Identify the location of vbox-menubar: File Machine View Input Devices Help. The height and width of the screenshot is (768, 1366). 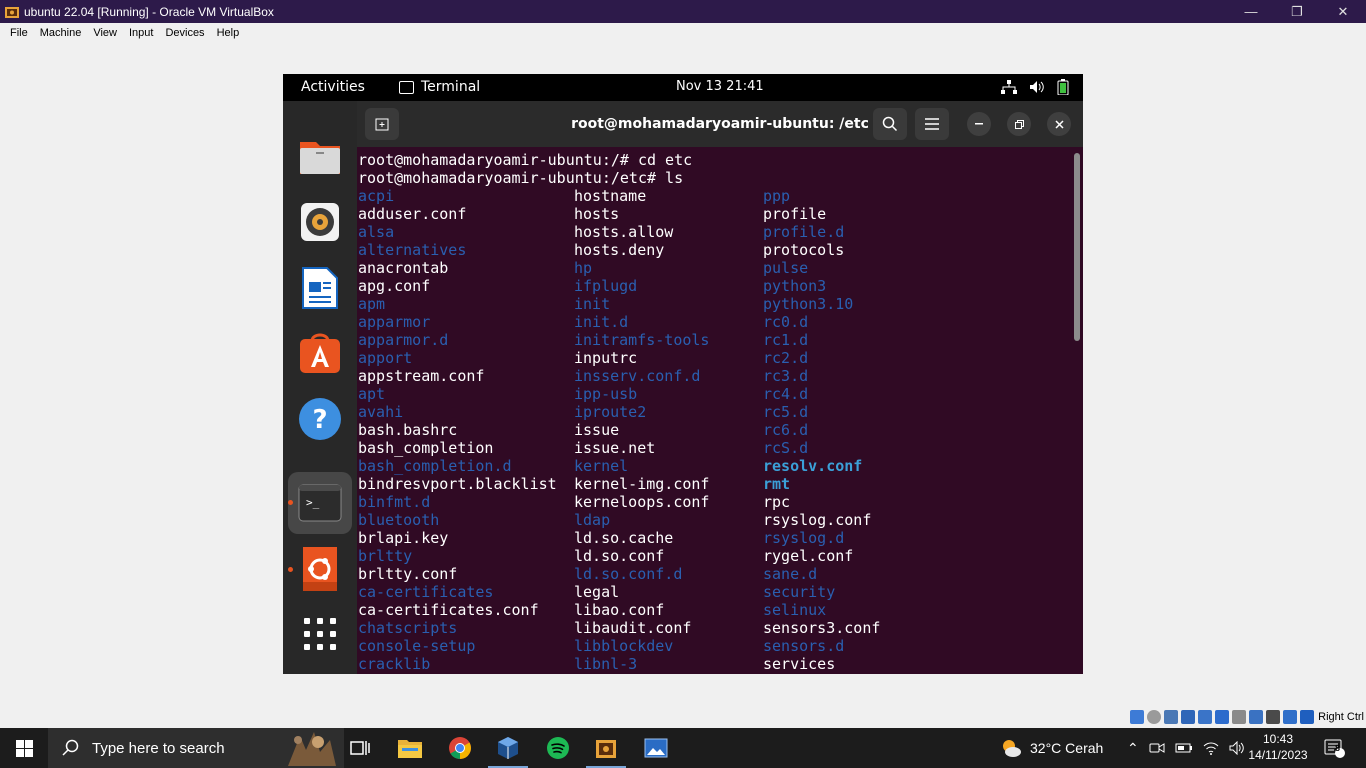
(683, 32).